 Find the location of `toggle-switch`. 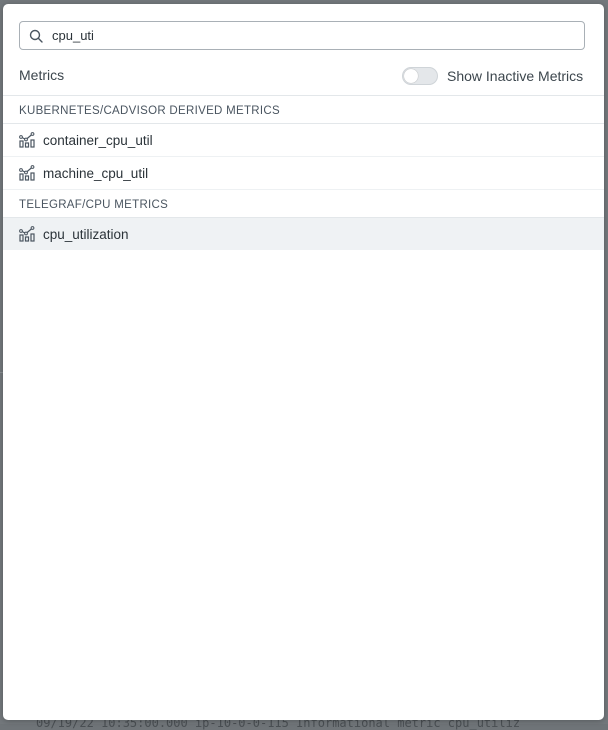

toggle-switch is located at coordinates (420, 76).